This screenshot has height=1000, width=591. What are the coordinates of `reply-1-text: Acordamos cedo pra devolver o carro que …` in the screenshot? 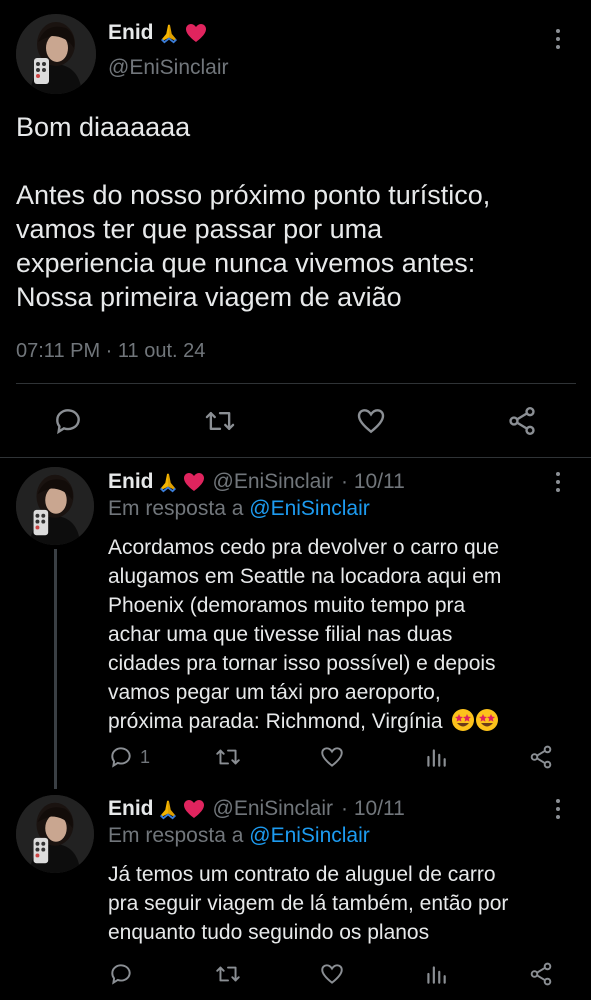 It's located at (305, 634).